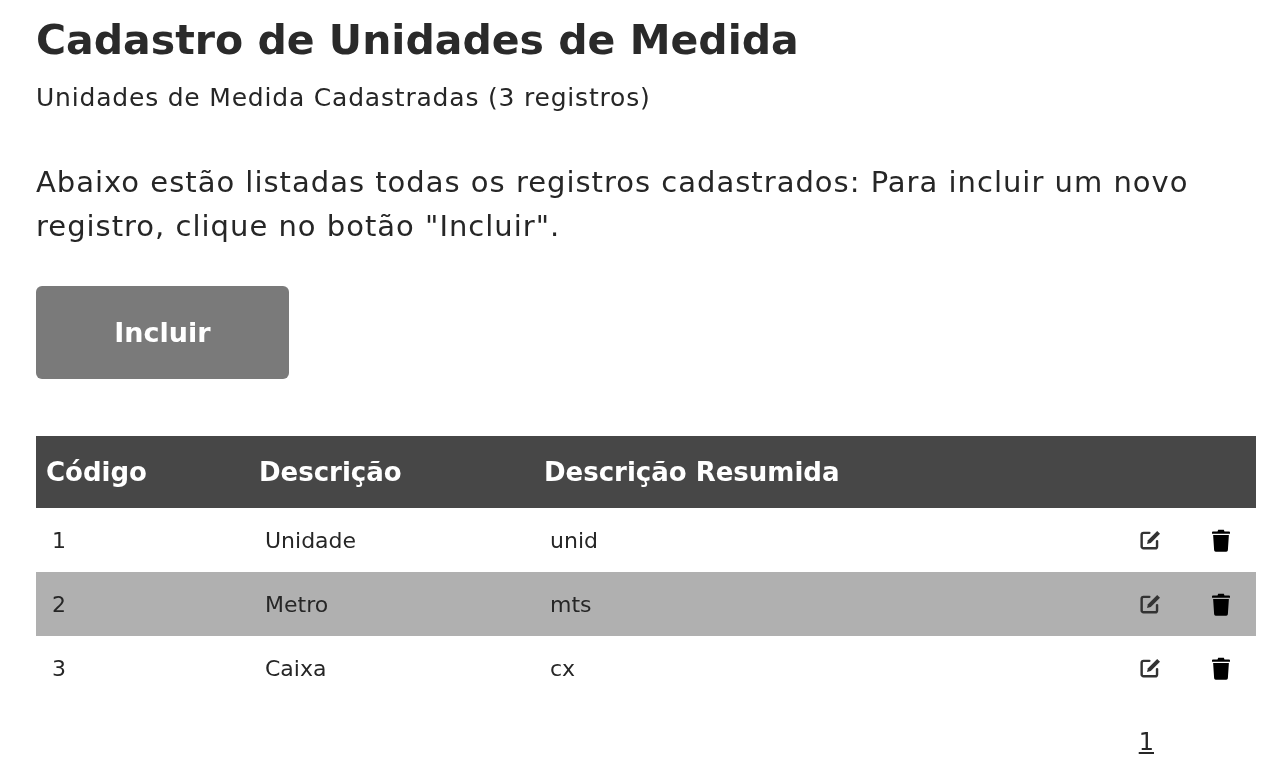  I want to click on table-cell: mts, so click(571, 604).